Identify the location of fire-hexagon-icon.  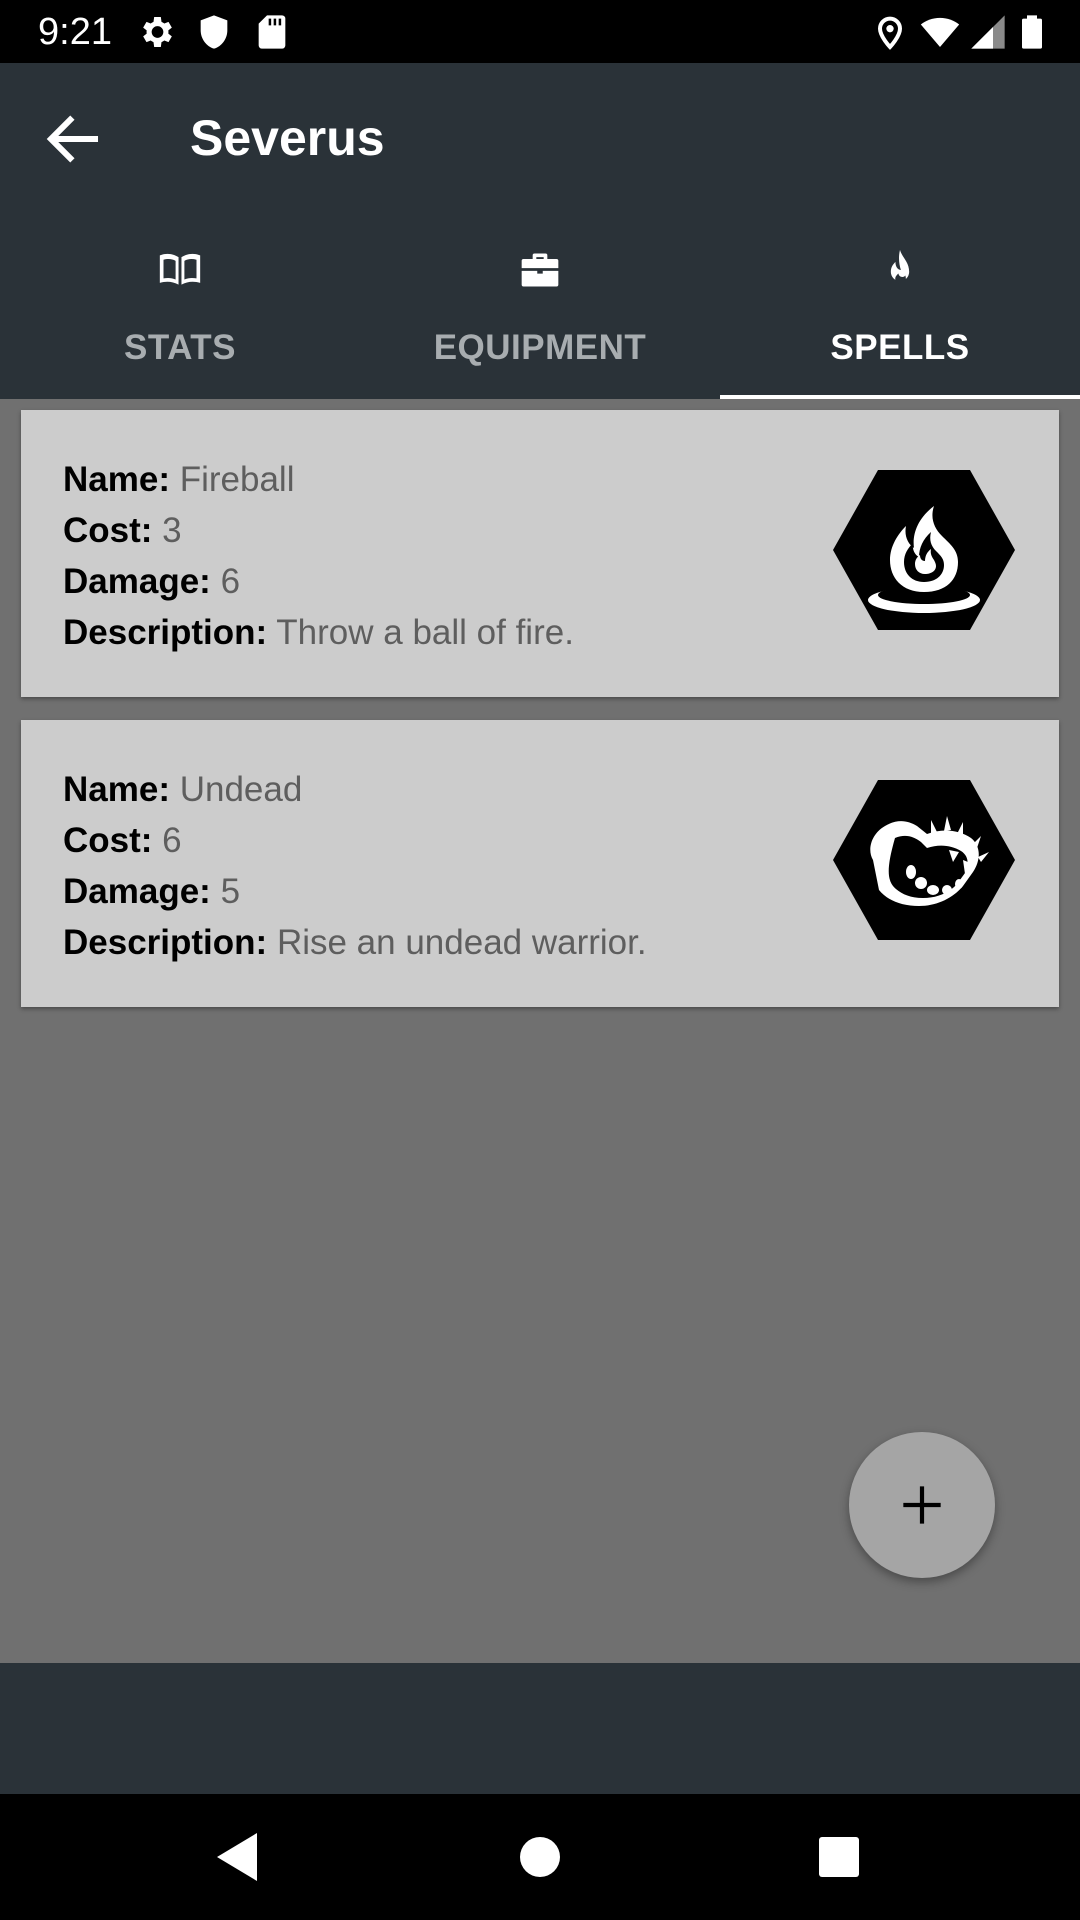
(924, 550).